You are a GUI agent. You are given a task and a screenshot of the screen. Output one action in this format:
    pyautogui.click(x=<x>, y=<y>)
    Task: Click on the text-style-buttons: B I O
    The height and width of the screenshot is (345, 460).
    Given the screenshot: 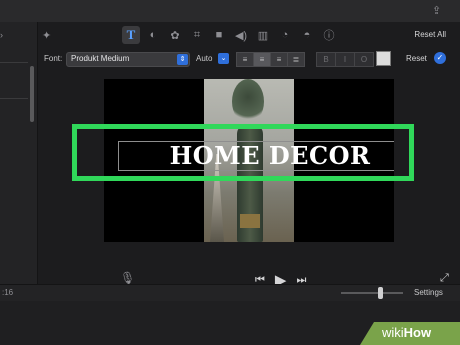 What is the action you would take?
    pyautogui.click(x=345, y=59)
    